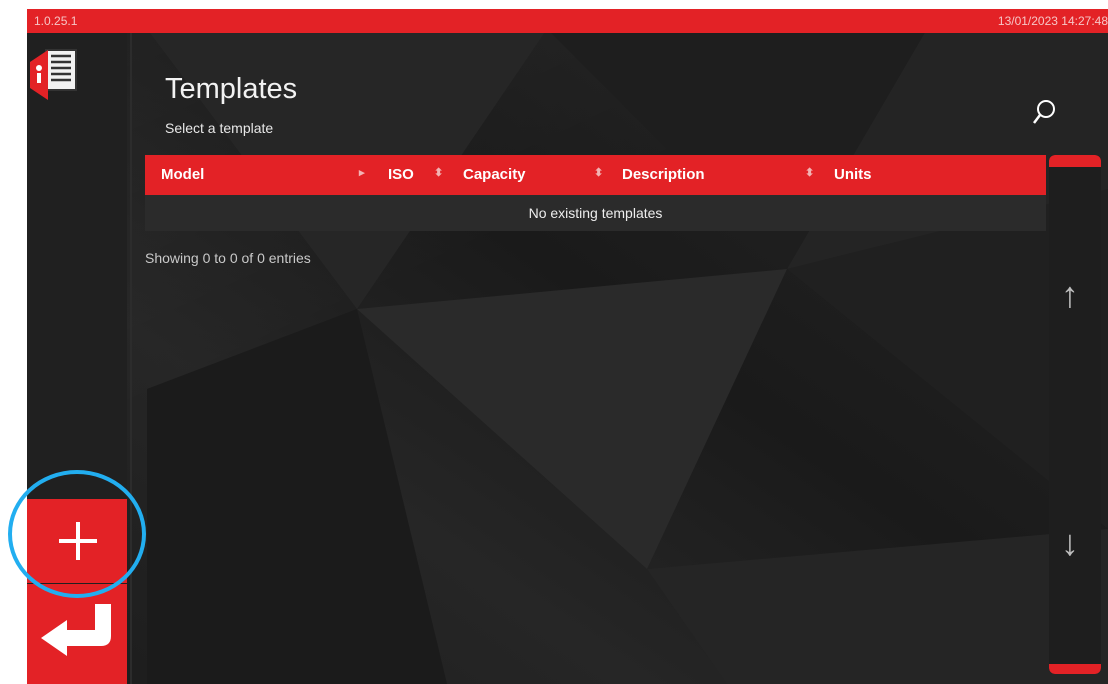 The height and width of the screenshot is (684, 1108). I want to click on column-units: Units, so click(853, 174).